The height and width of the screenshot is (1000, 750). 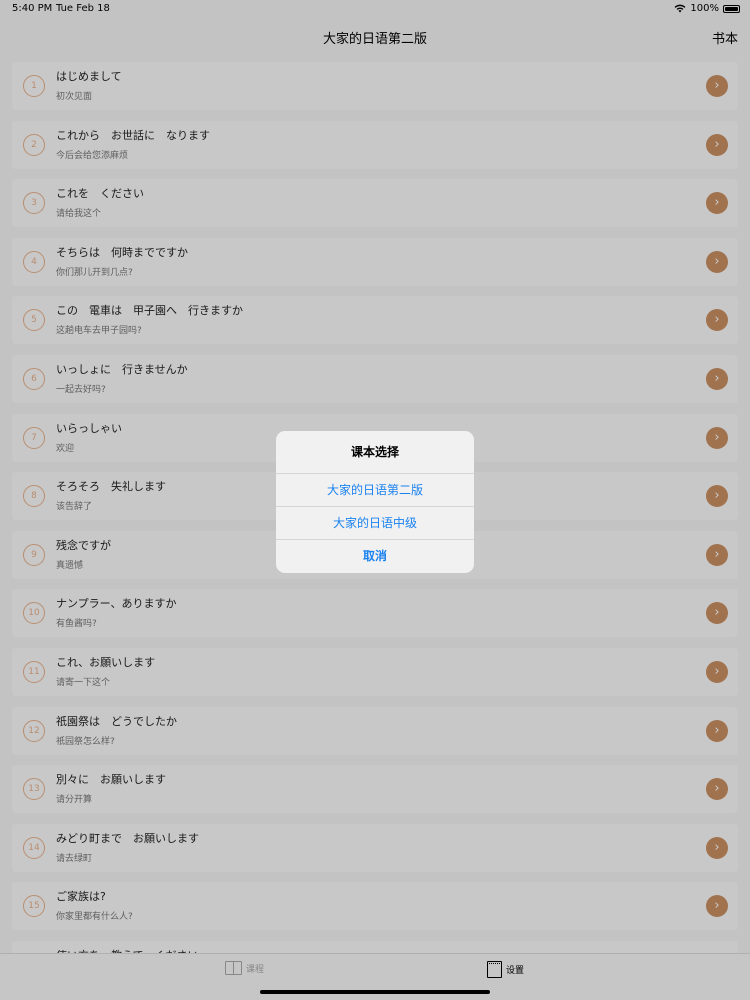 I want to click on option-minna-intermediate-button: 大家的日语中级, so click(x=375, y=523).